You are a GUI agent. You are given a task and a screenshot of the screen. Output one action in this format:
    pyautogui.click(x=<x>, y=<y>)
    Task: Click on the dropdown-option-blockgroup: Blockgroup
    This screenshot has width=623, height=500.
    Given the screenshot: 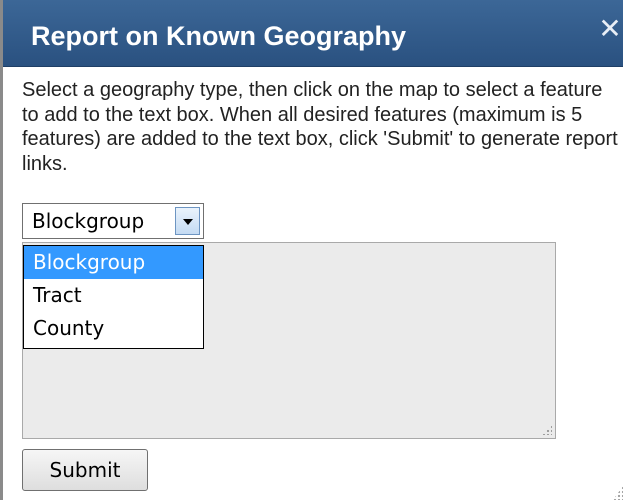 What is the action you would take?
    pyautogui.click(x=113, y=262)
    